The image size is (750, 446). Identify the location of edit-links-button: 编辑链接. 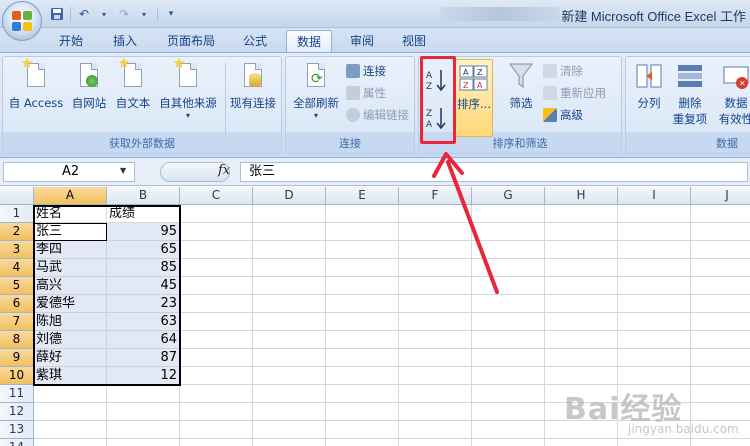
(377, 115).